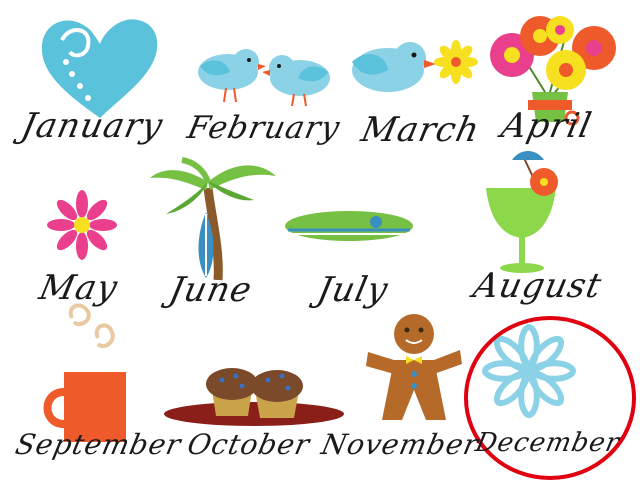 The width and height of the screenshot is (640, 494). Describe the element at coordinates (414, 367) in the screenshot. I see `gingerbread-icon` at that location.